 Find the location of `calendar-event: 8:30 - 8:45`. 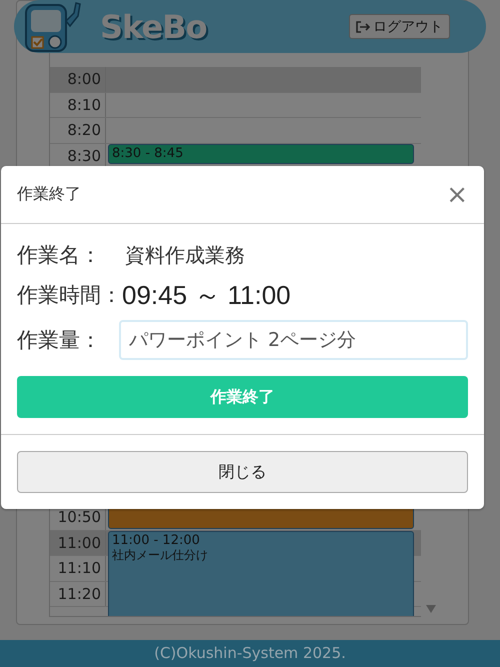

calendar-event: 8:30 - 8:45 is located at coordinates (261, 154).